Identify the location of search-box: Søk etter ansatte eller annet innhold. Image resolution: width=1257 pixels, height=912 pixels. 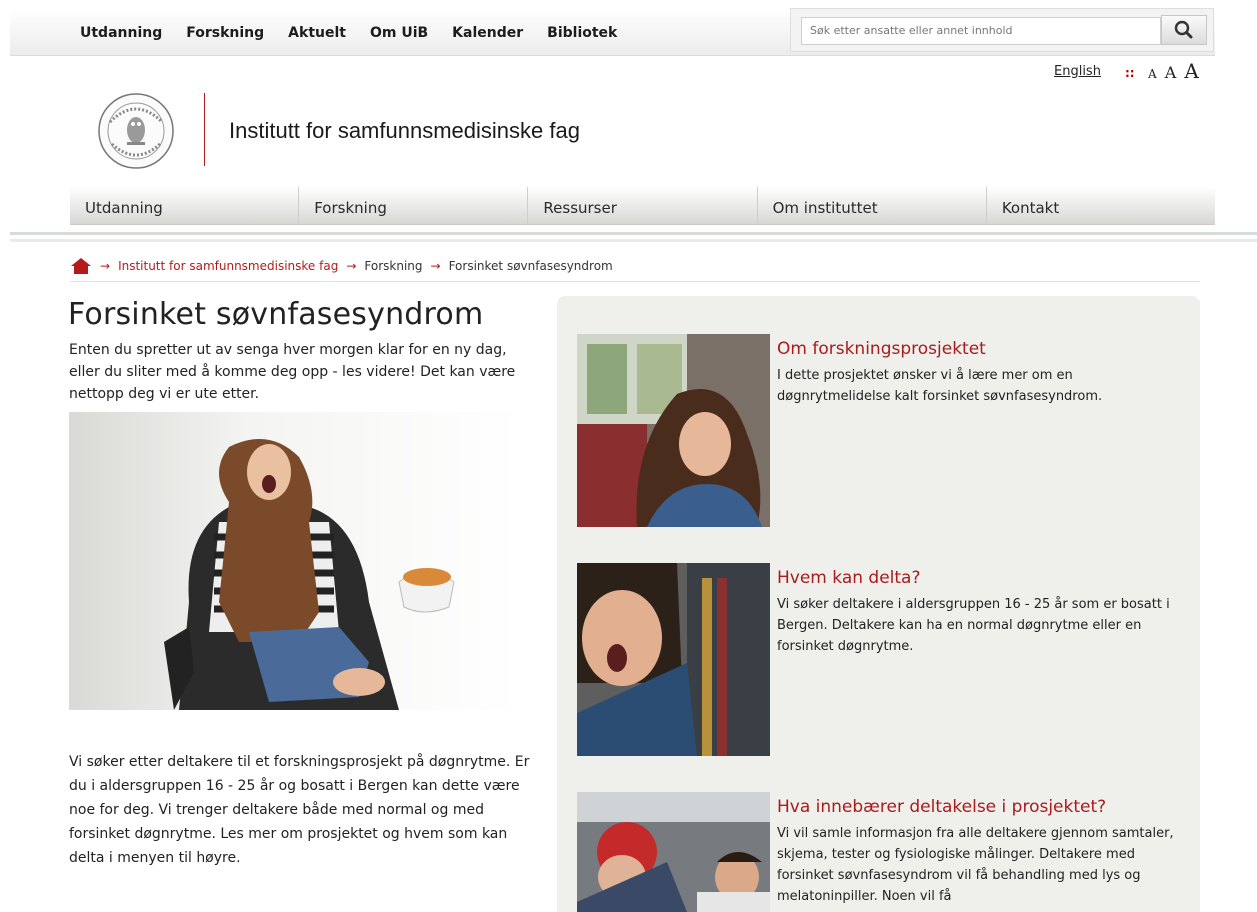
(1002, 30).